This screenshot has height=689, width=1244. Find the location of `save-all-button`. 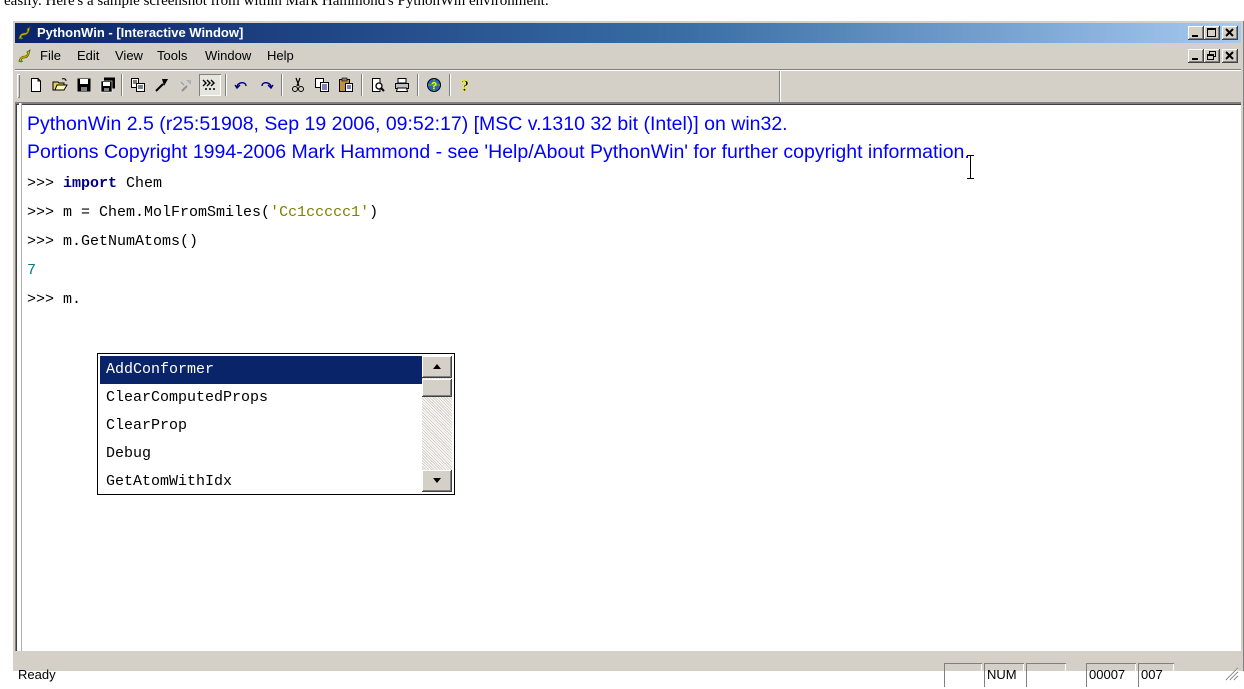

save-all-button is located at coordinates (108, 85).